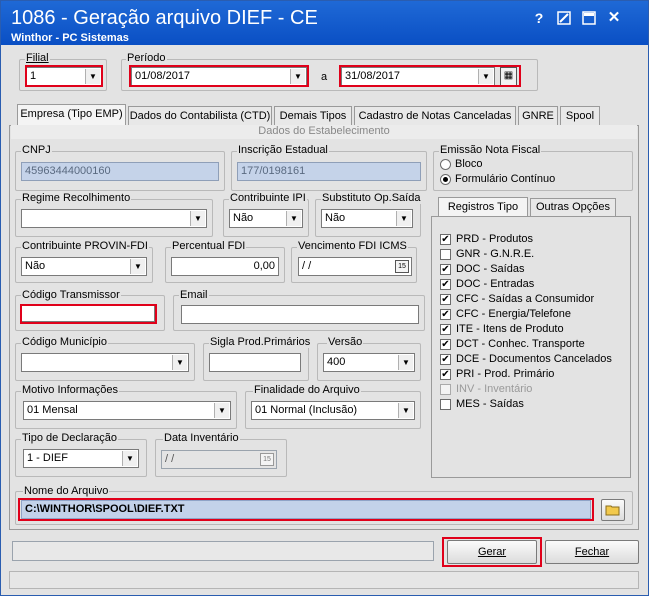 This screenshot has width=649, height=596. I want to click on radio-formulario-label: Formulário Contínuo, so click(505, 179).